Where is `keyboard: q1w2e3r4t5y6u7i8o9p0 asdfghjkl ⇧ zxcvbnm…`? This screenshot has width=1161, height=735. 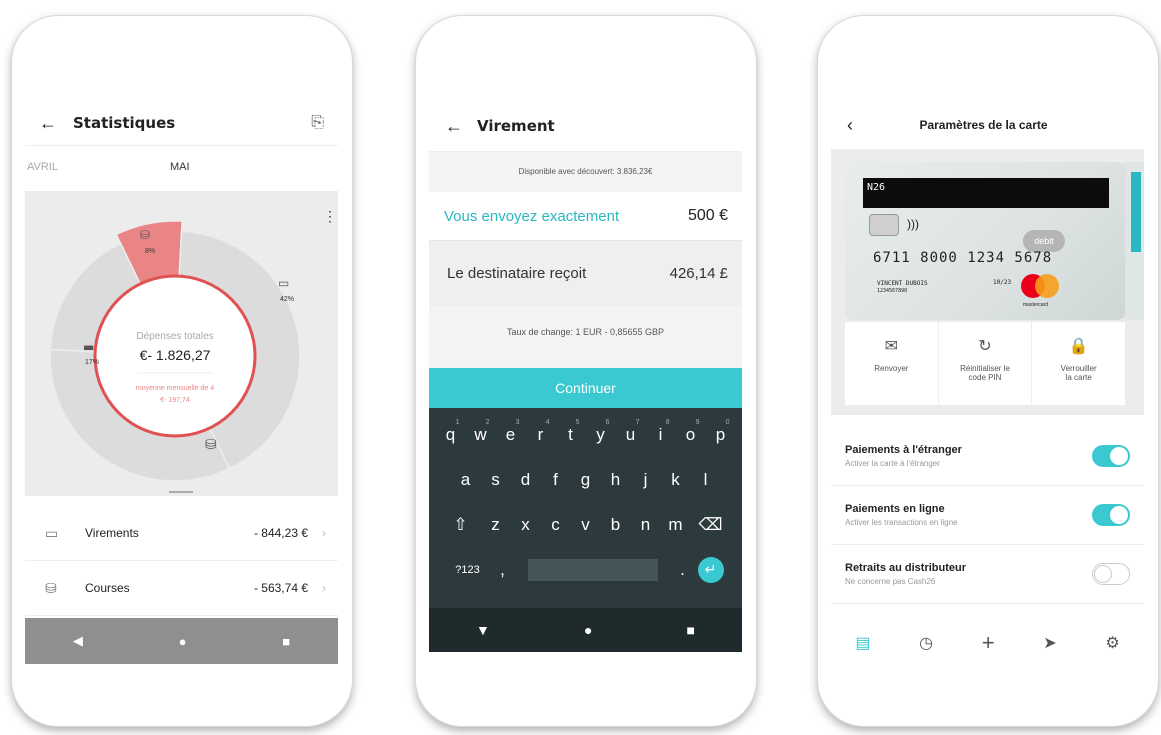
keyboard: q1w2e3r4t5y6u7i8o9p0 asdfghjkl ⇧ zxcvbnm… is located at coordinates (585, 508).